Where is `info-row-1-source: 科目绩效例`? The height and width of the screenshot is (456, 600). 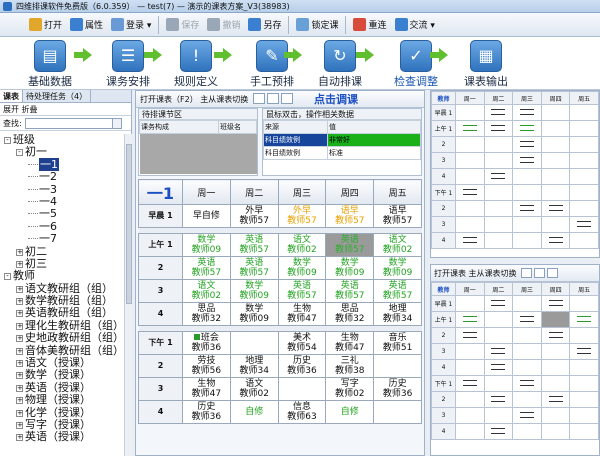
info-row-1-source: 科目绩效例 is located at coordinates (295, 140).